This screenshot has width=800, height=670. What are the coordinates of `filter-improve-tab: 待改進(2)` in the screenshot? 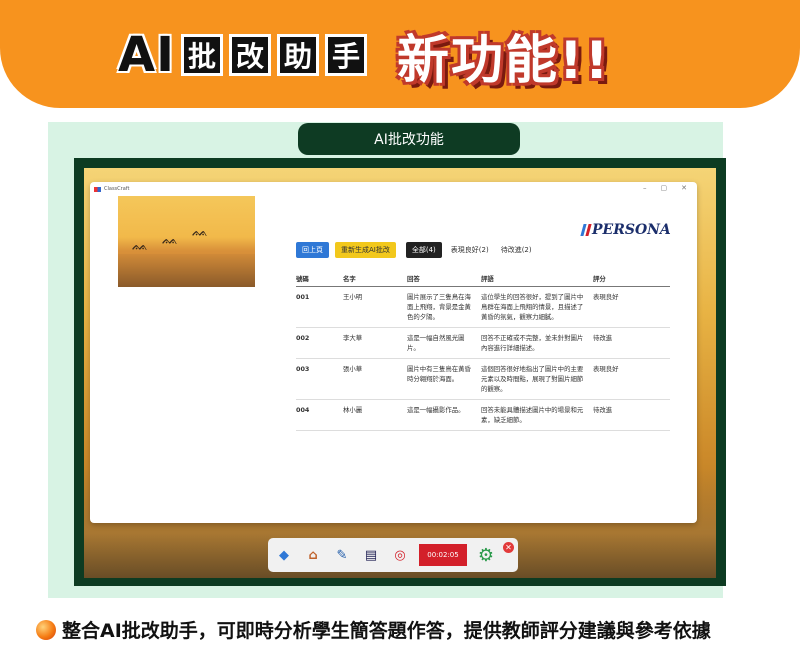 It's located at (516, 250).